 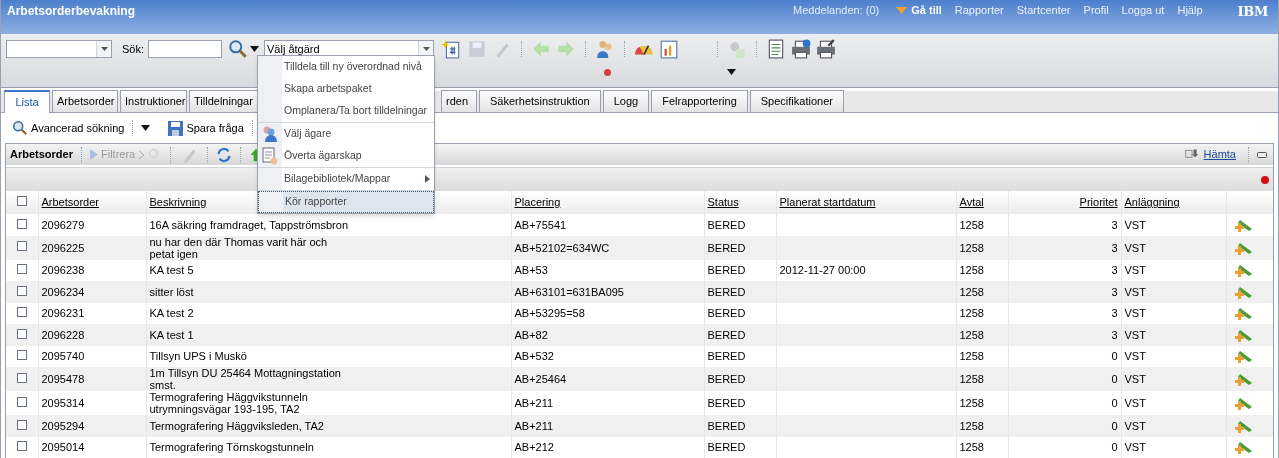 What do you see at coordinates (971, 202) in the screenshot?
I see `column-header: Avtal` at bounding box center [971, 202].